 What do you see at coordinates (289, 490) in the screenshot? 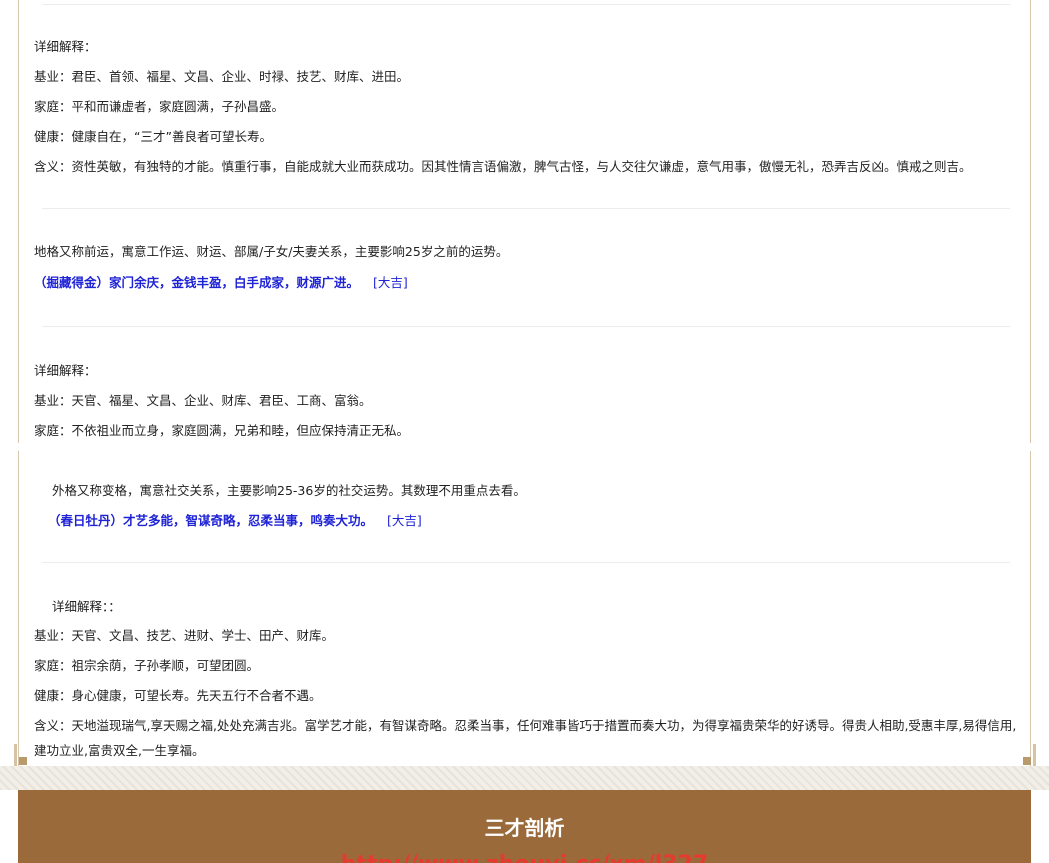
I see `waige-intro: 外格又称变格，寓意社交关系，主要影响25-36岁的社交运势。其数理不用重点去看。` at bounding box center [289, 490].